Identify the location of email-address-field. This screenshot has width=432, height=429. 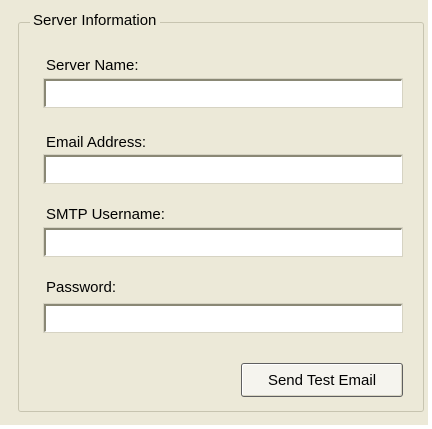
(223, 169).